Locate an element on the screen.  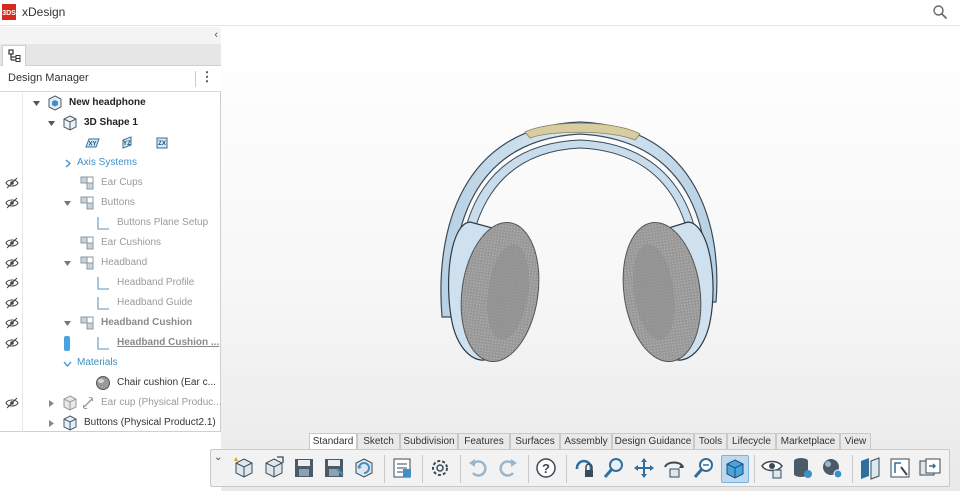
section-button is located at coordinates (871, 469).